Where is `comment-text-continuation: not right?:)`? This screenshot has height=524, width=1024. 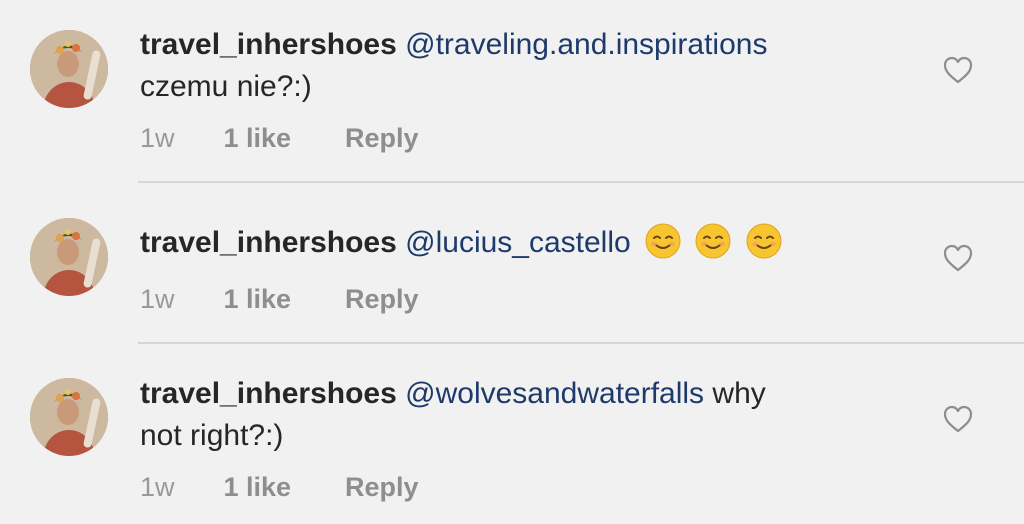
comment-text-continuation: not right?:) is located at coordinates (212, 435).